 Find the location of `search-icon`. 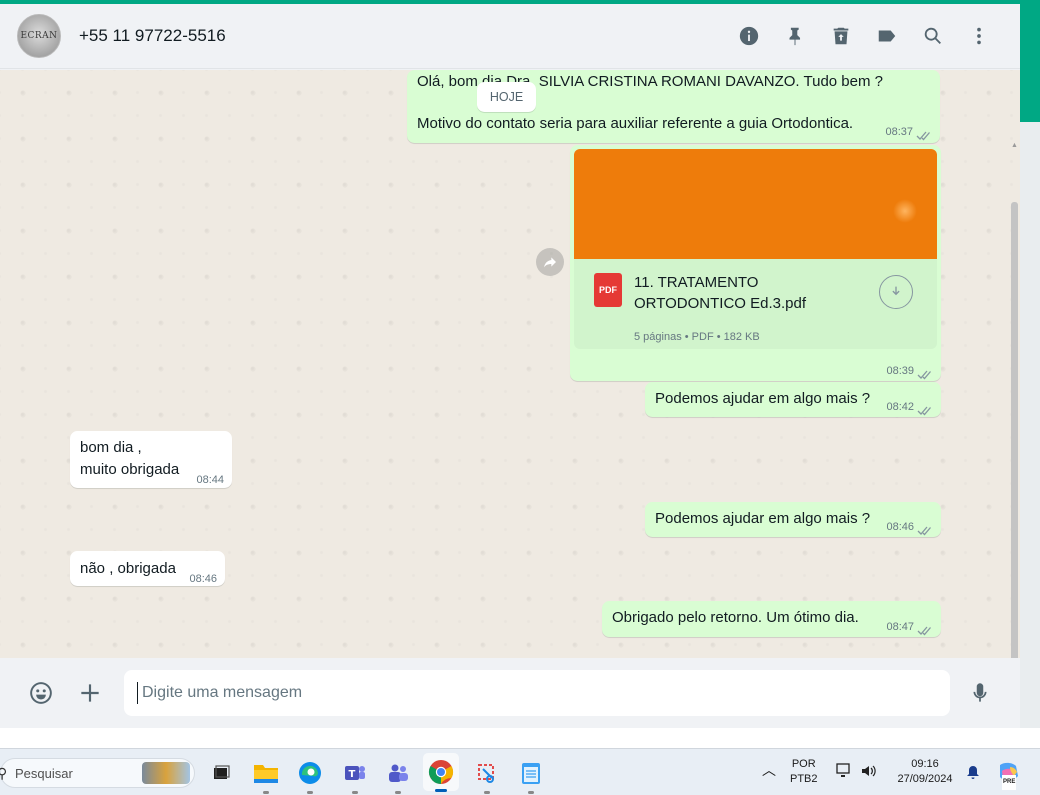

search-icon is located at coordinates (933, 36).